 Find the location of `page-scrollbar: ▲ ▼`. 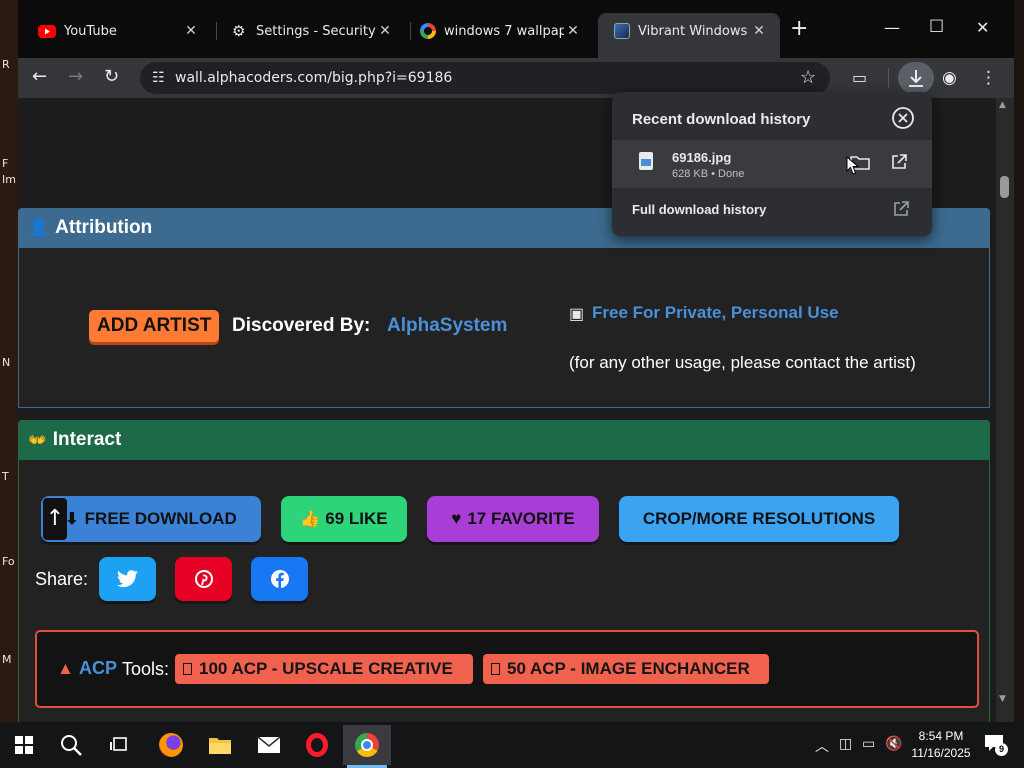

page-scrollbar: ▲ ▼ is located at coordinates (1005, 410).